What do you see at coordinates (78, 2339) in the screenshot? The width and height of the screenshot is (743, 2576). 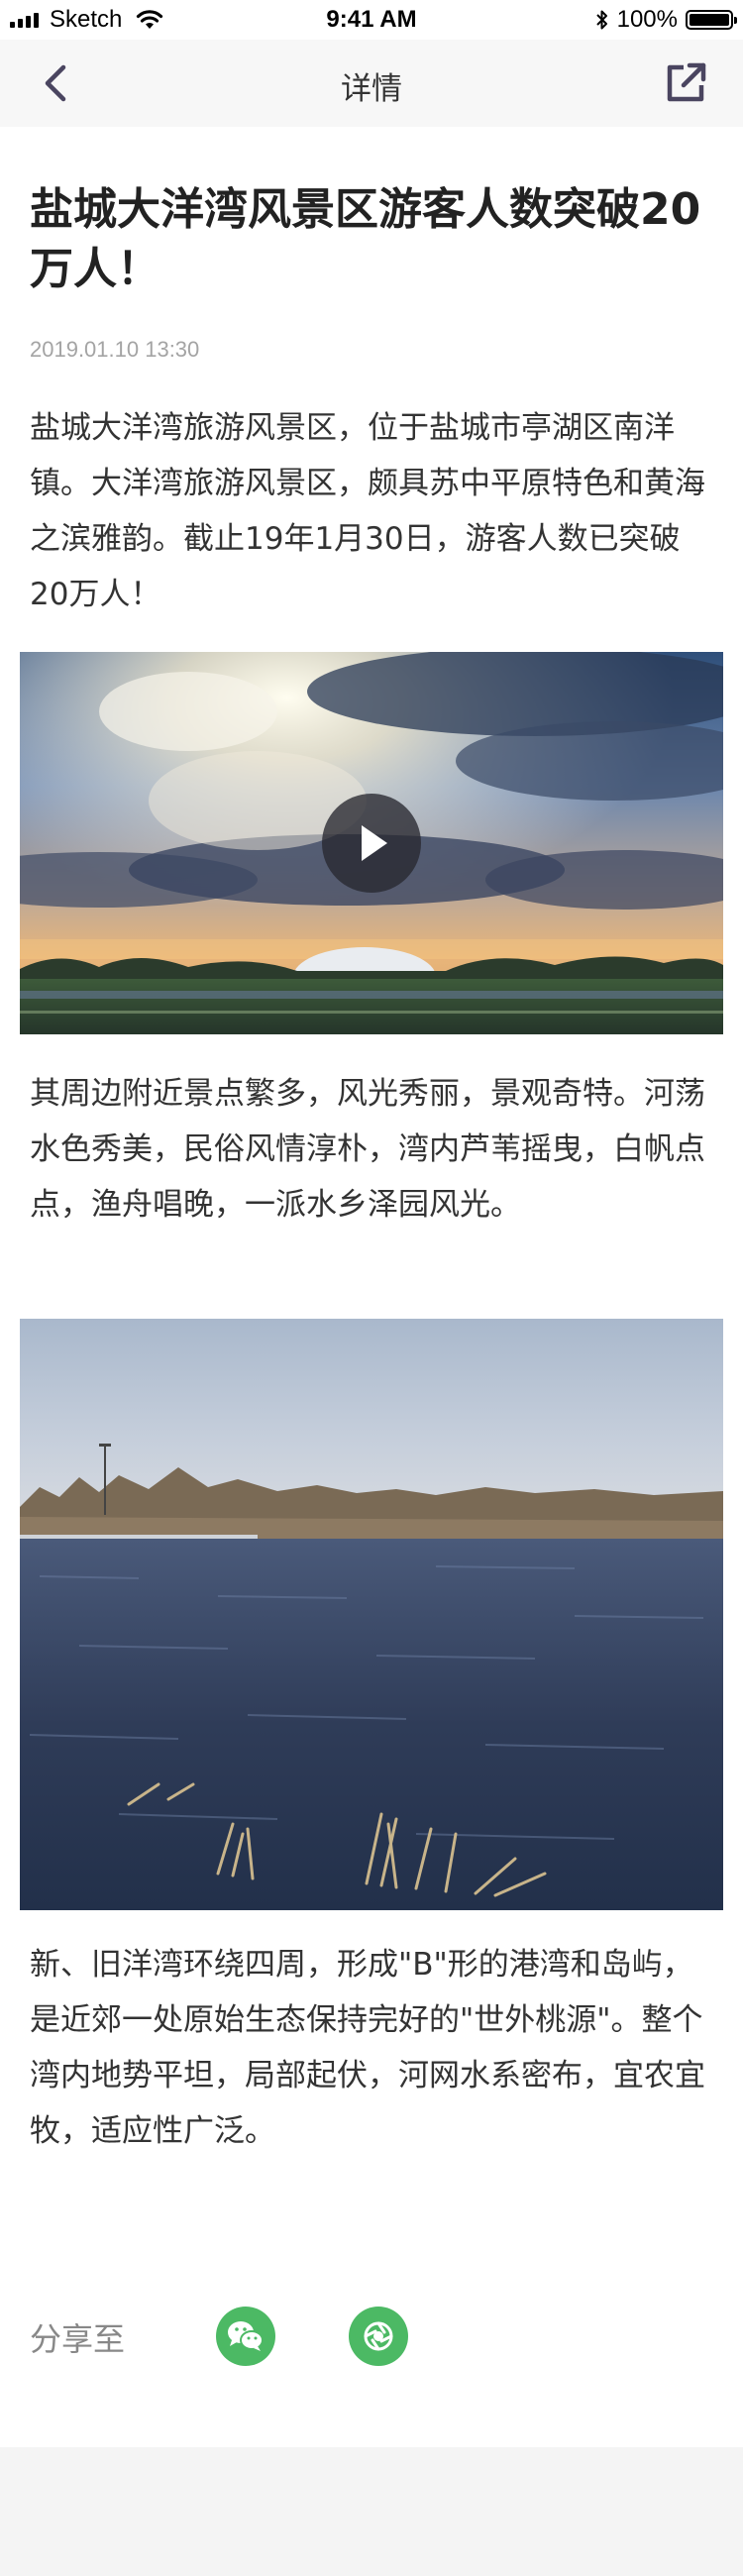 I see `share-label: 分享至` at bounding box center [78, 2339].